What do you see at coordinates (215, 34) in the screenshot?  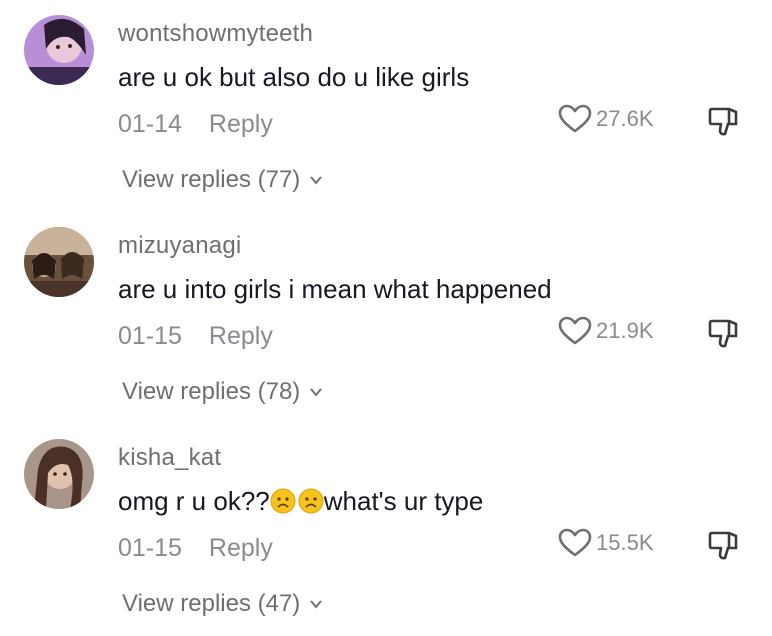 I see `username: wontshowmyteeth` at bounding box center [215, 34].